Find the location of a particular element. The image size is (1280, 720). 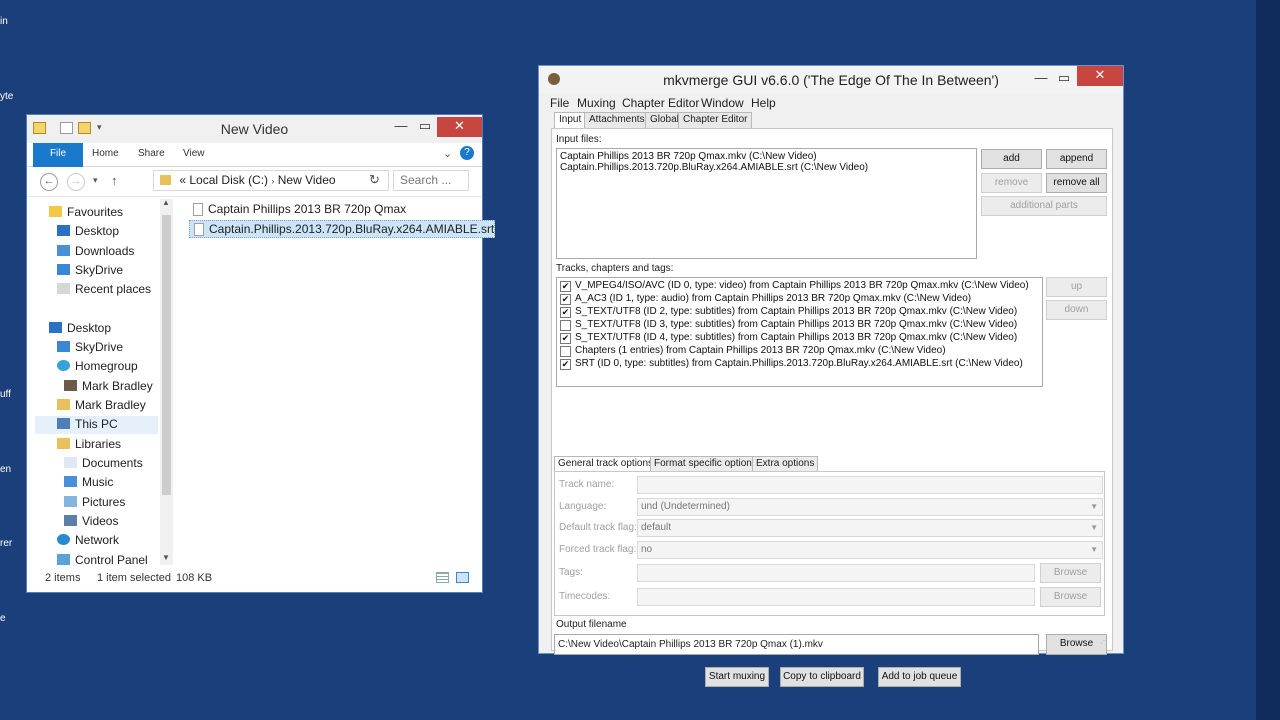

menu-muxing: Muxing is located at coordinates (596, 103).